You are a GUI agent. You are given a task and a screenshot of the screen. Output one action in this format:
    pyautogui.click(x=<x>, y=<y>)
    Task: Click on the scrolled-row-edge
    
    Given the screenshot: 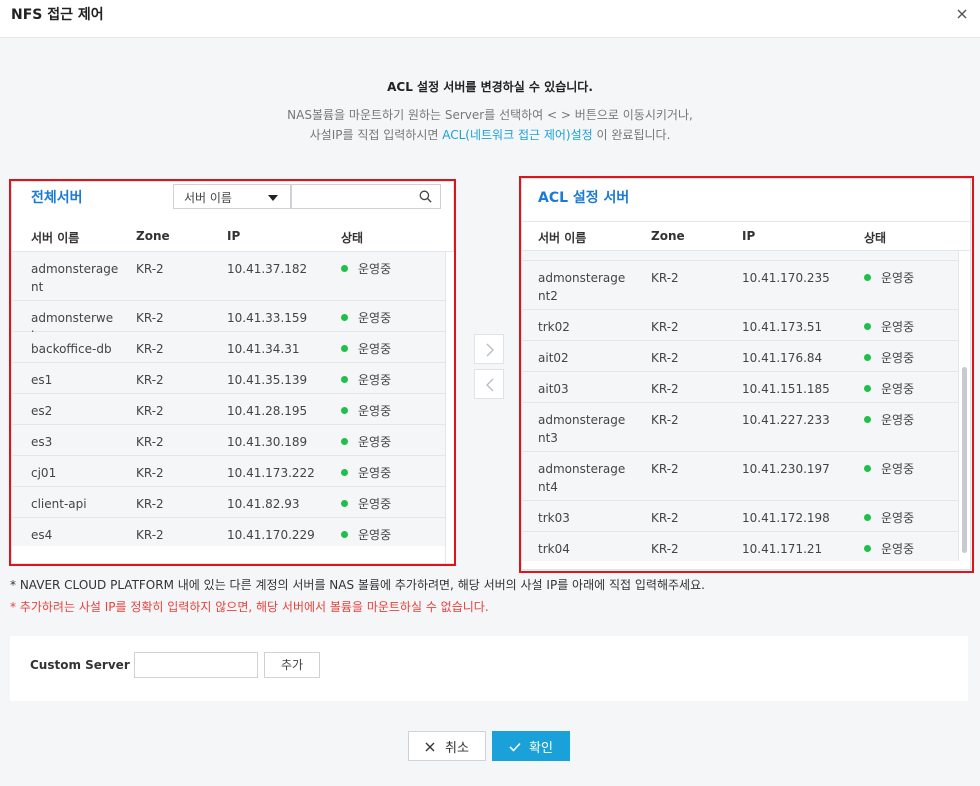 What is the action you would take?
    pyautogui.click(x=740, y=256)
    